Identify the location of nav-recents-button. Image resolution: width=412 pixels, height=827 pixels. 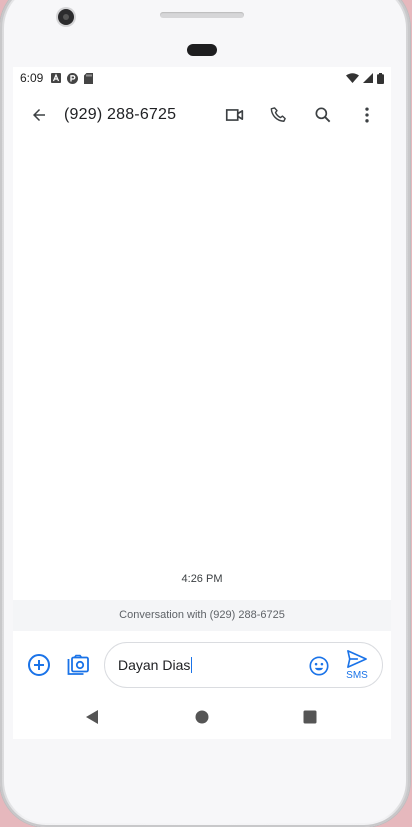
(310, 717).